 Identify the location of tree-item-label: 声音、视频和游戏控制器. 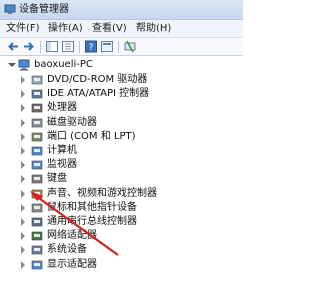
(102, 193).